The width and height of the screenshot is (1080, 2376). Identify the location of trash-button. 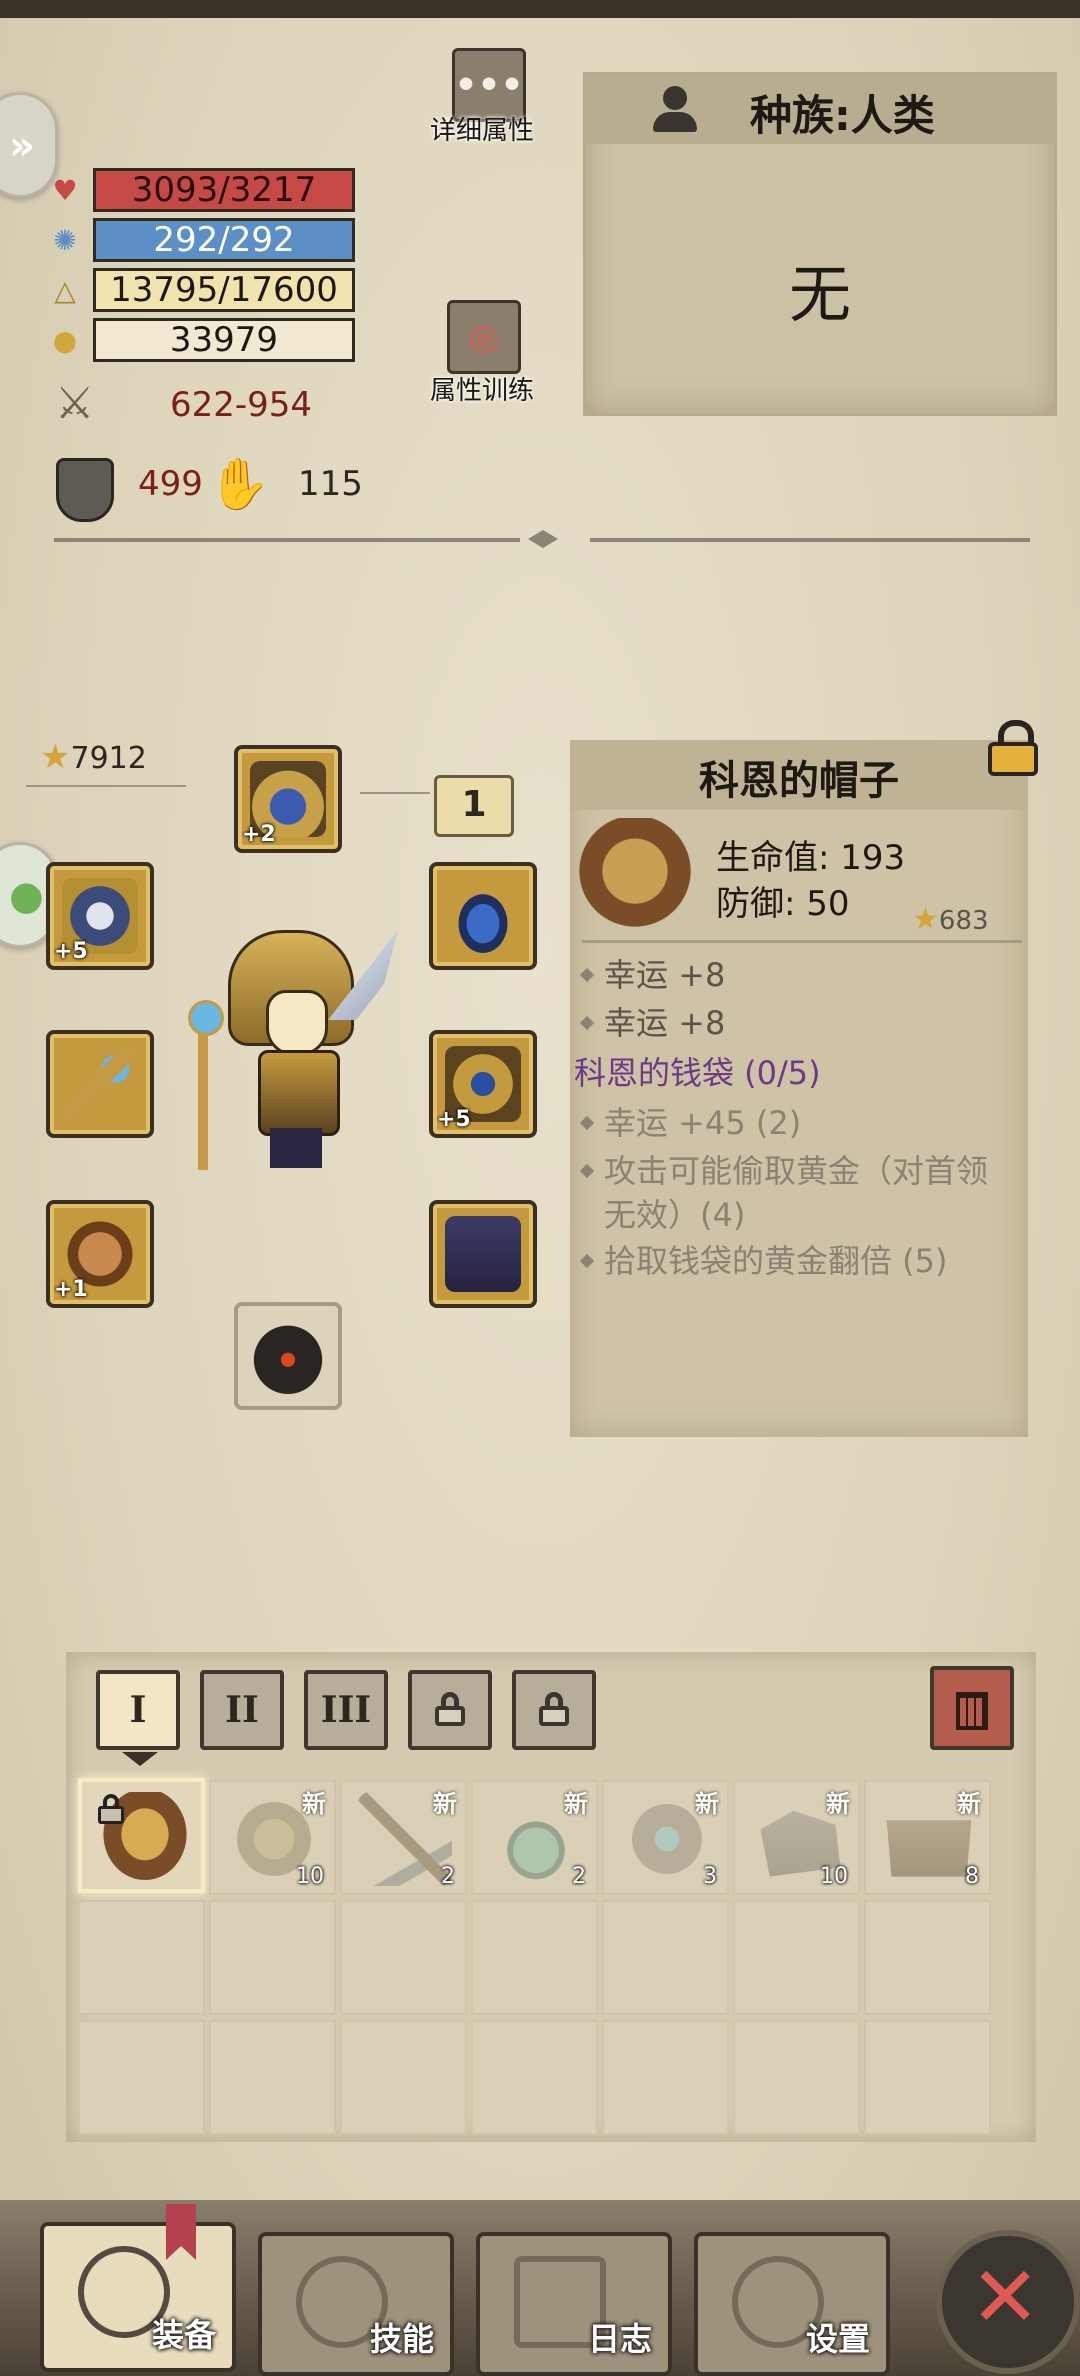
(972, 1708).